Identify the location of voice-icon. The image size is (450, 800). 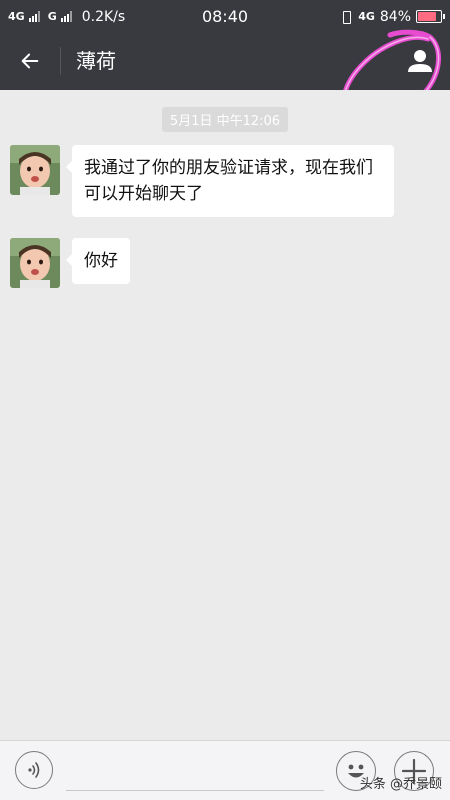
(34, 770).